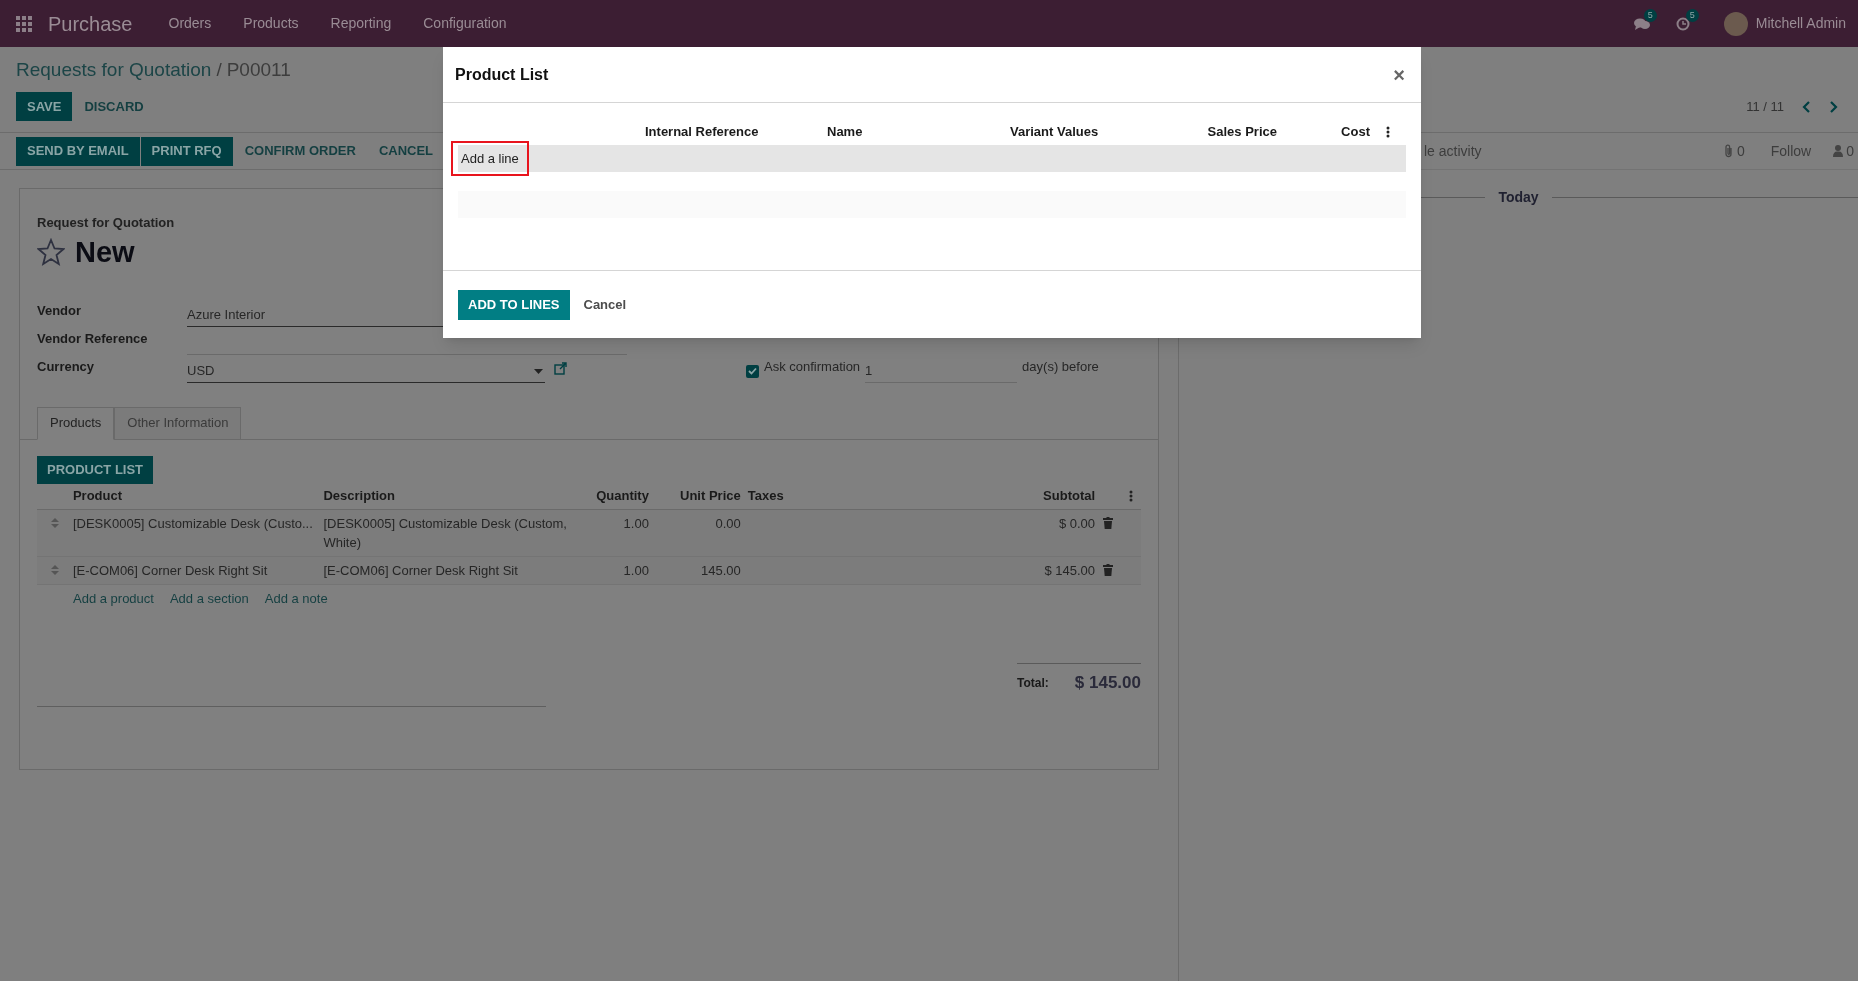  I want to click on apps-grid-icon, so click(24, 23).